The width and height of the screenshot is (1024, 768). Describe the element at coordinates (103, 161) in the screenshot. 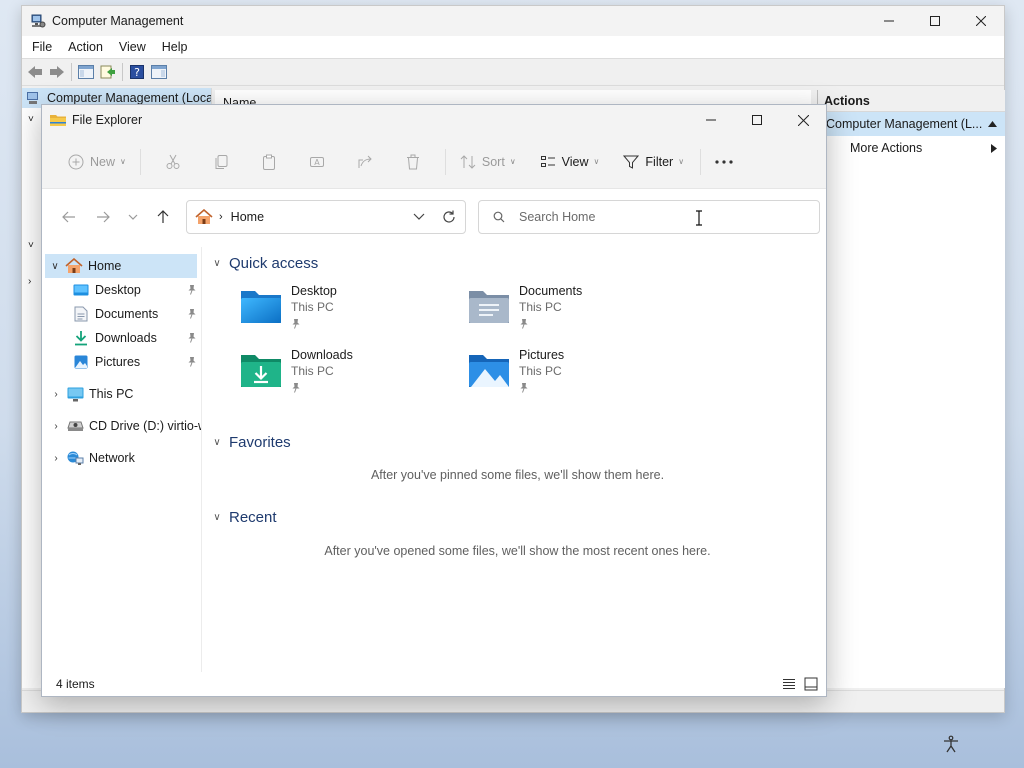

I see `new-label: New` at that location.